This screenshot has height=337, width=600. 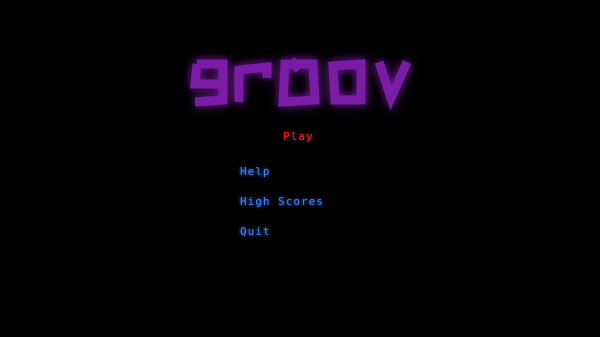 What do you see at coordinates (255, 172) in the screenshot?
I see `menu-item-help: Help` at bounding box center [255, 172].